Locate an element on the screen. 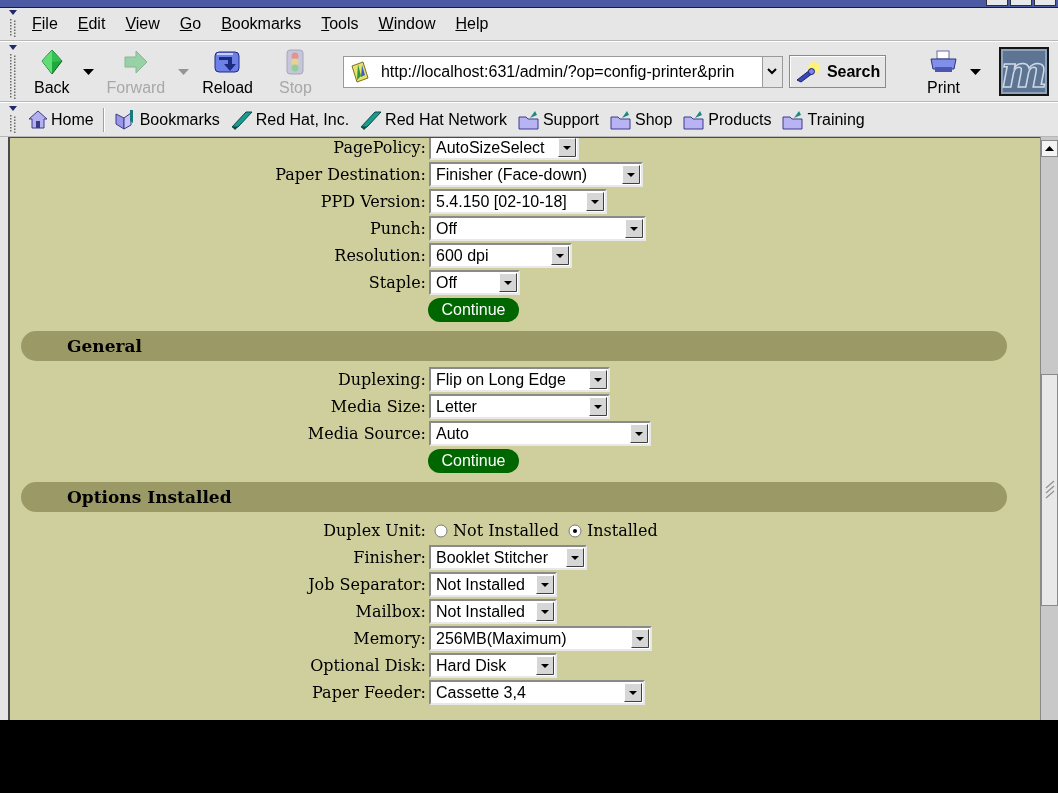 The image size is (1058, 793). menu-item: Help is located at coordinates (472, 24).